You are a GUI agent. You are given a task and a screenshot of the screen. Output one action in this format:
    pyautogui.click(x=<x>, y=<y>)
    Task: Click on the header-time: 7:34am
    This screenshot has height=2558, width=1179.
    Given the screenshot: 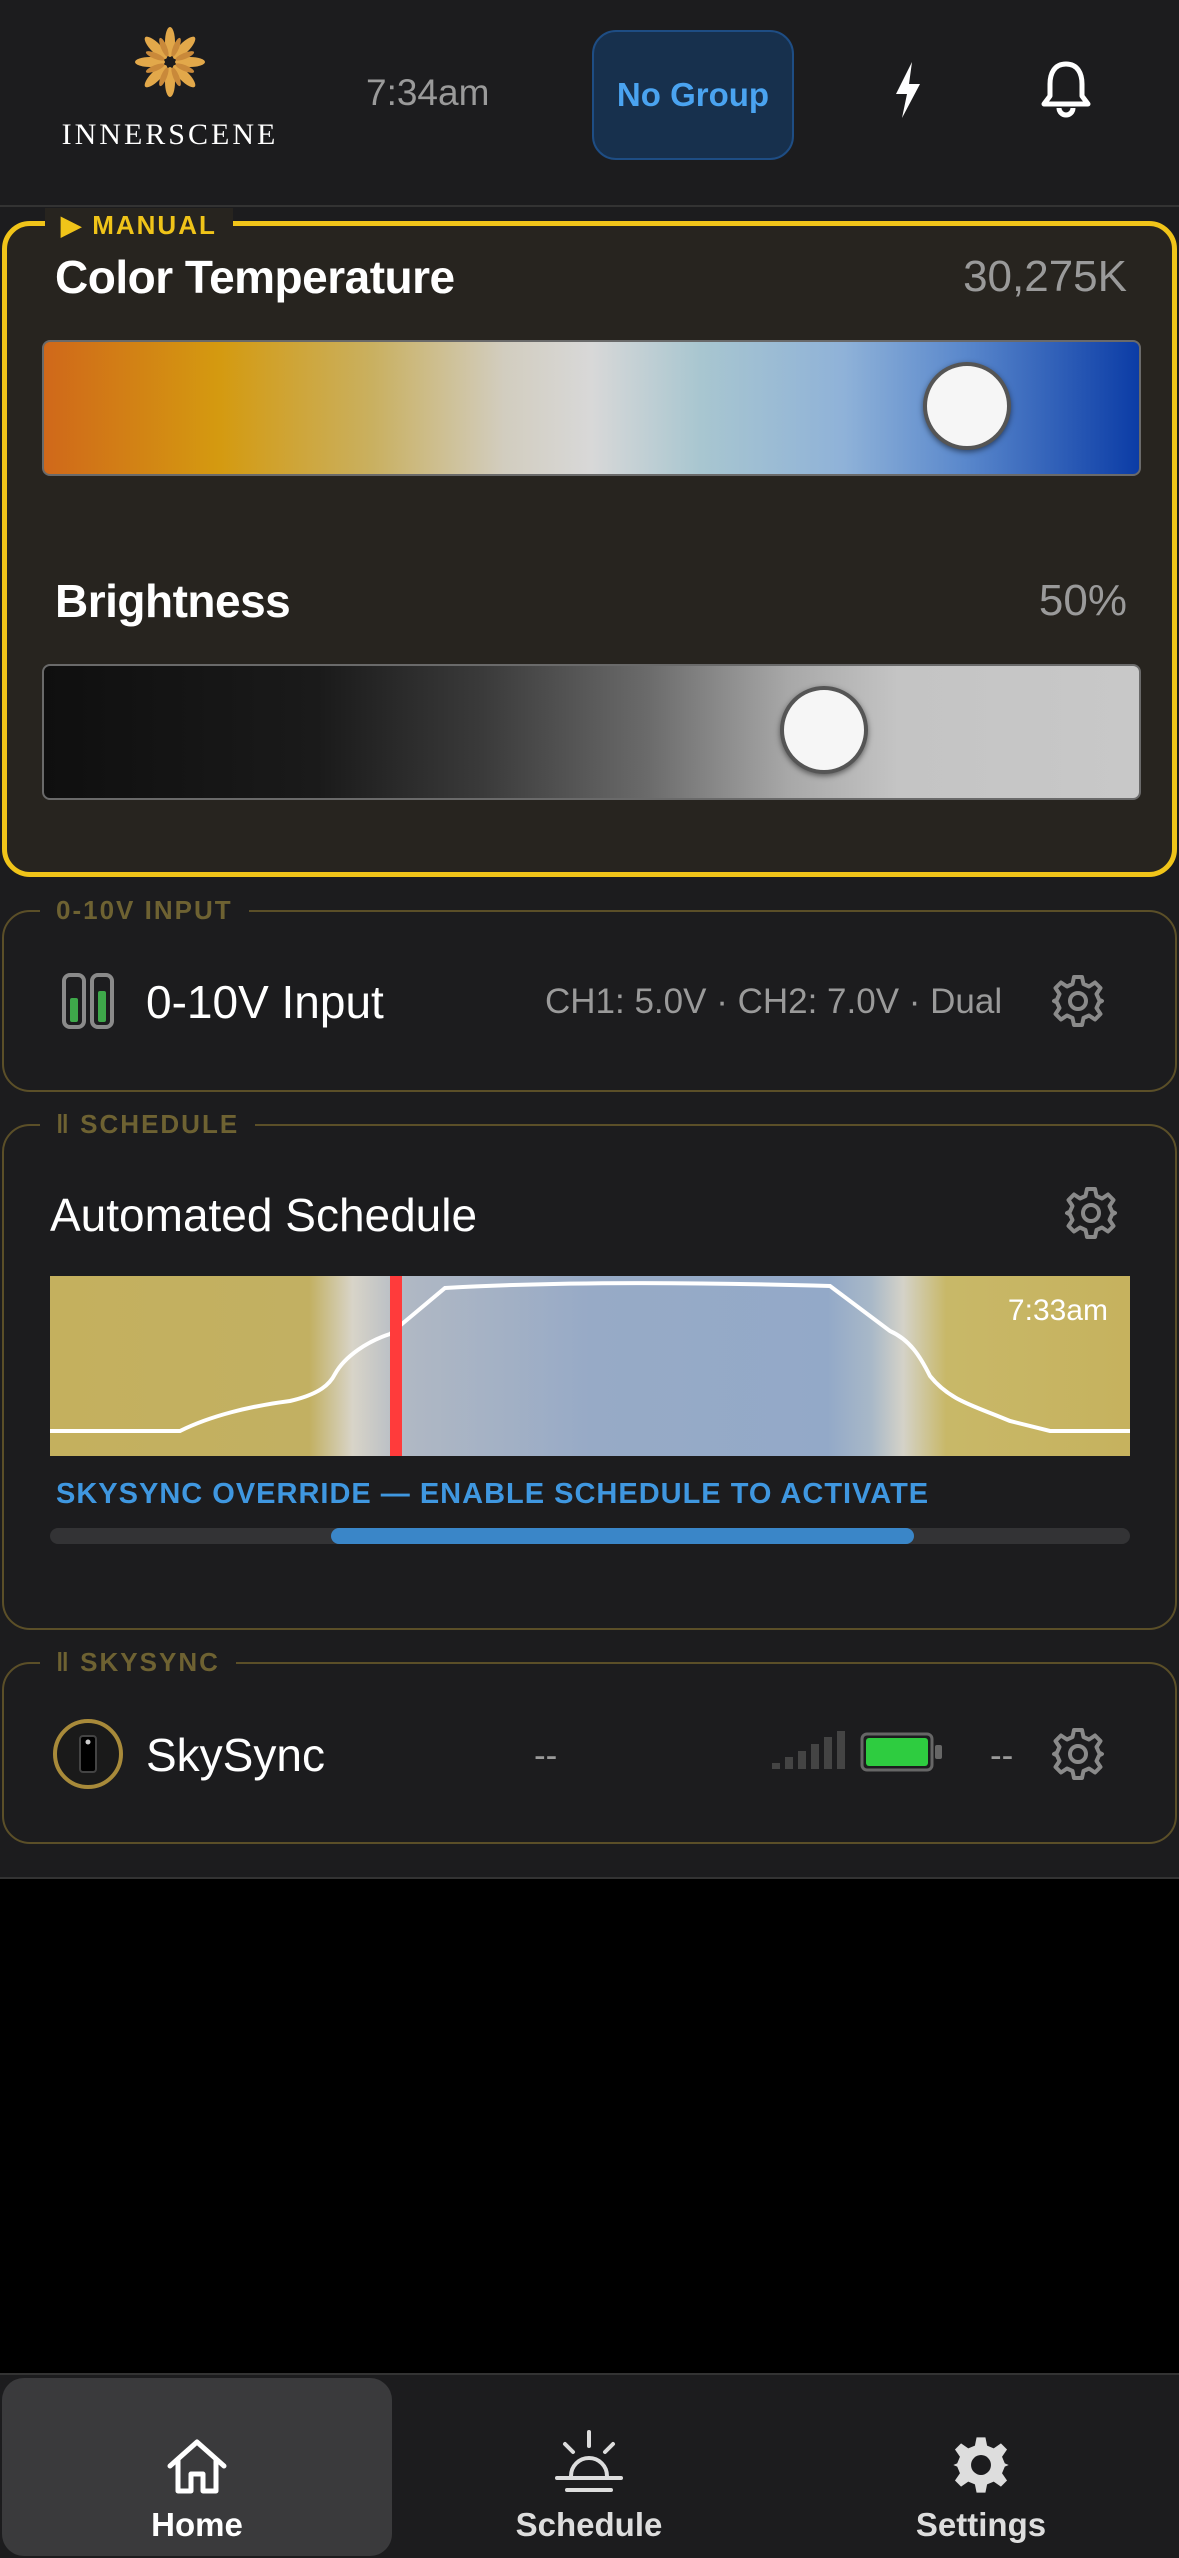 What is the action you would take?
    pyautogui.click(x=428, y=92)
    